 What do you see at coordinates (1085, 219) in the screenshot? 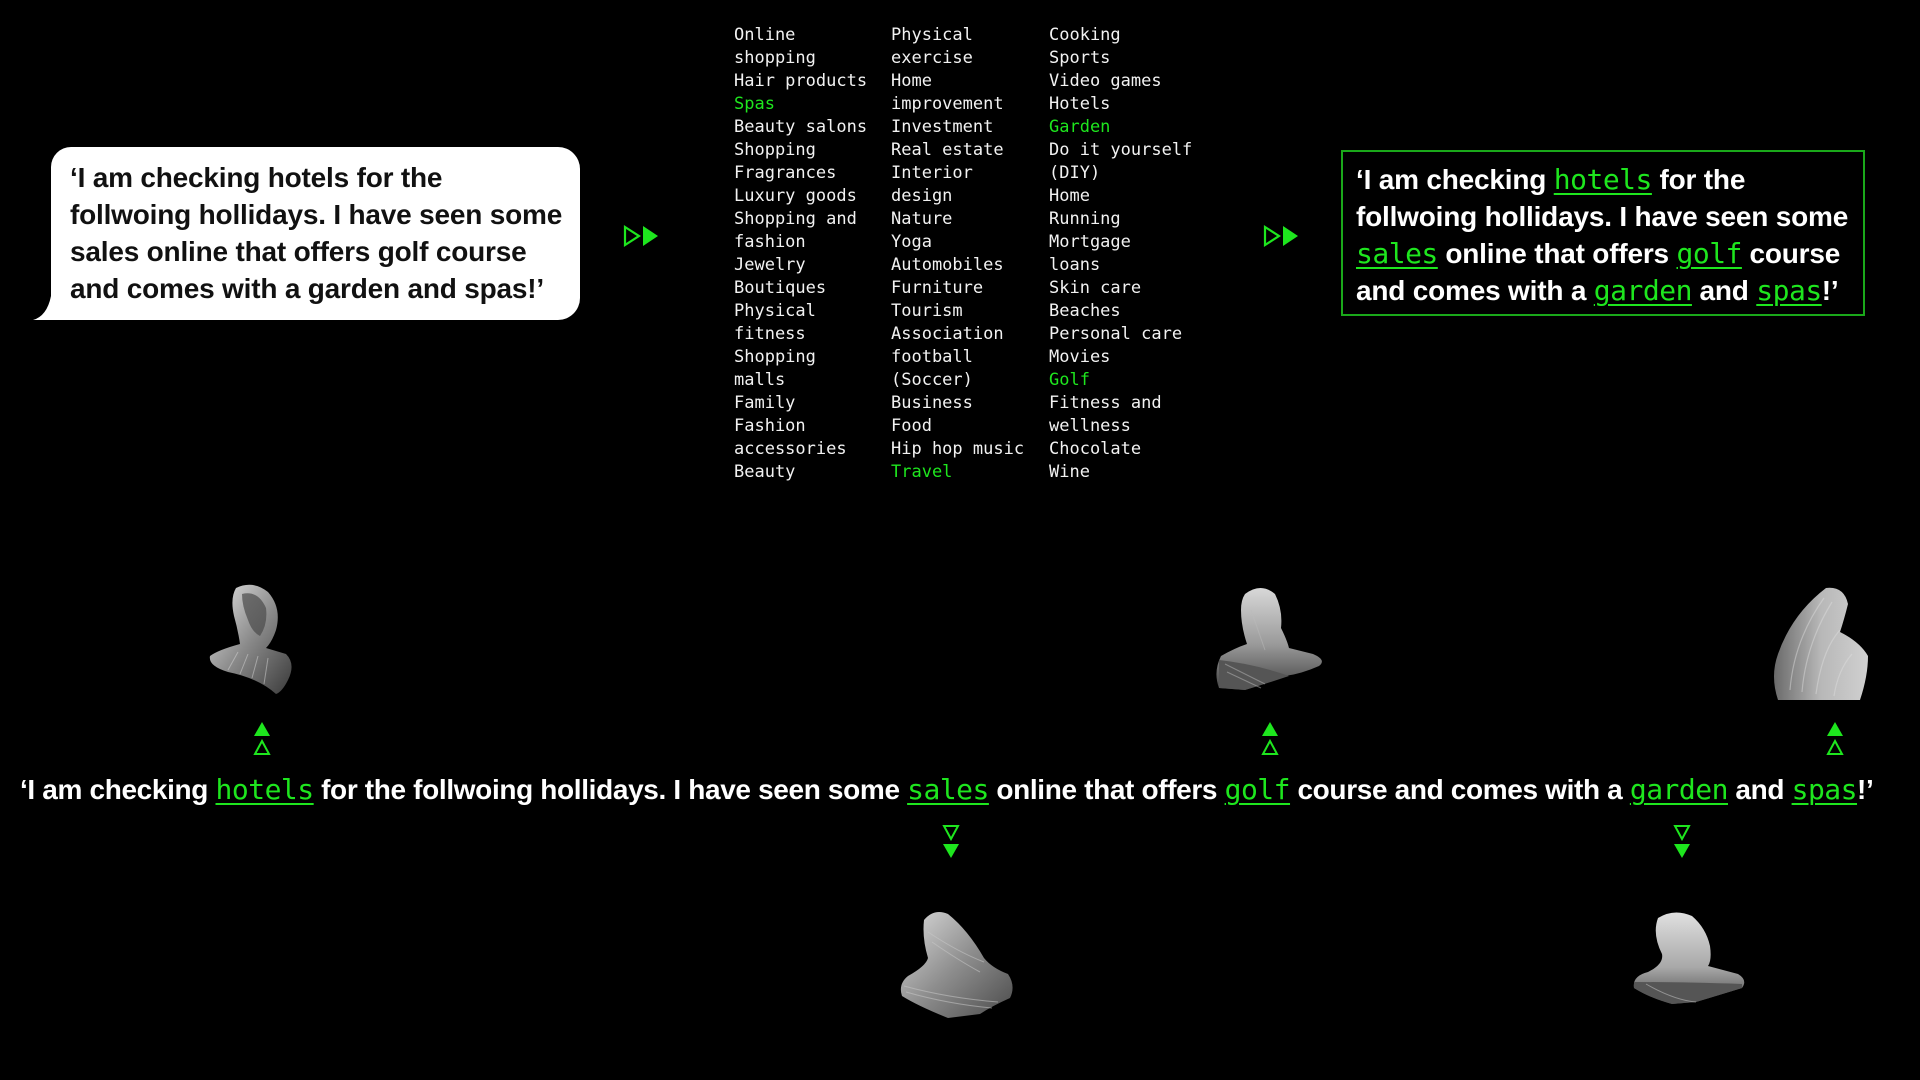
I see `category-item: Running` at bounding box center [1085, 219].